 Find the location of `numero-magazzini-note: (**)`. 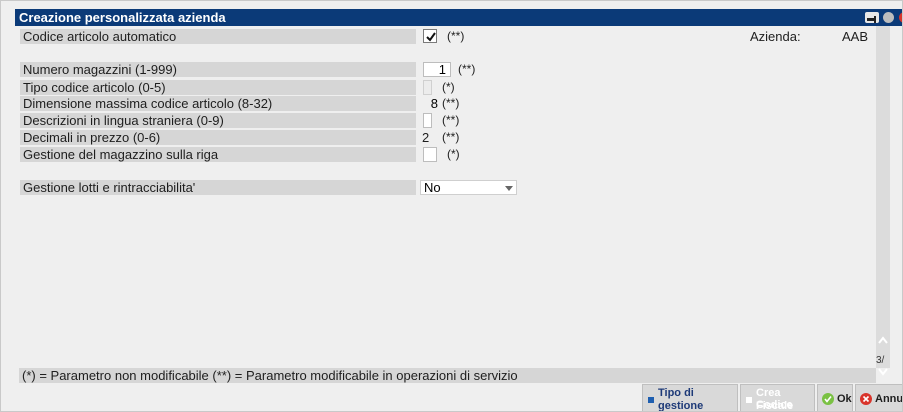

numero-magazzini-note: (**) is located at coordinates (467, 69).